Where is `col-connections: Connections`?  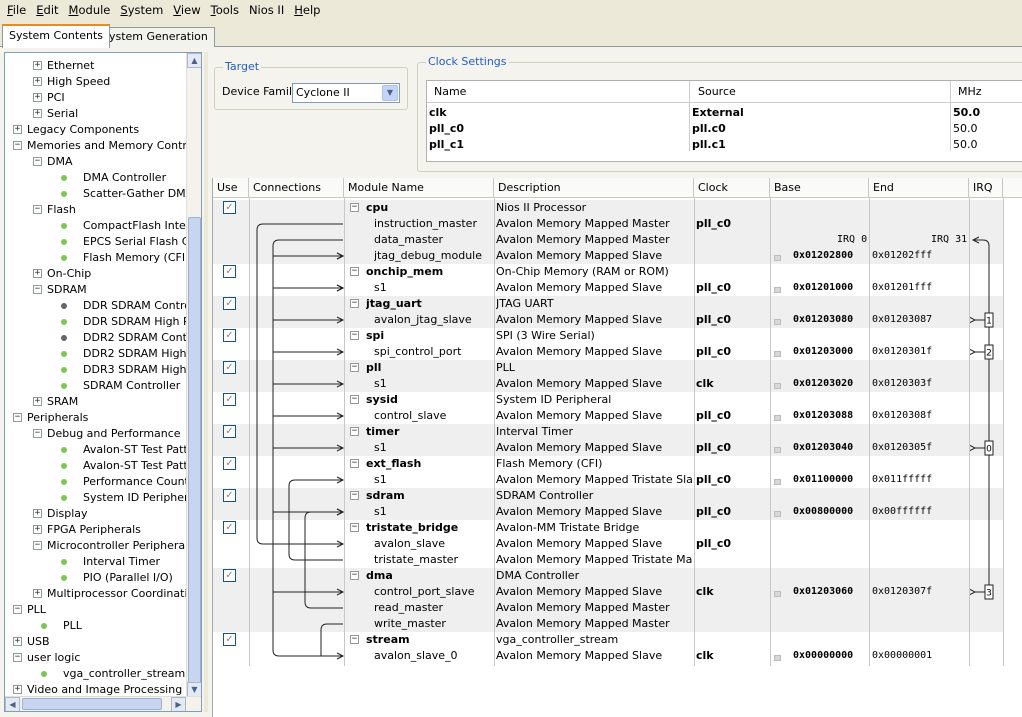
col-connections: Connections is located at coordinates (296, 188).